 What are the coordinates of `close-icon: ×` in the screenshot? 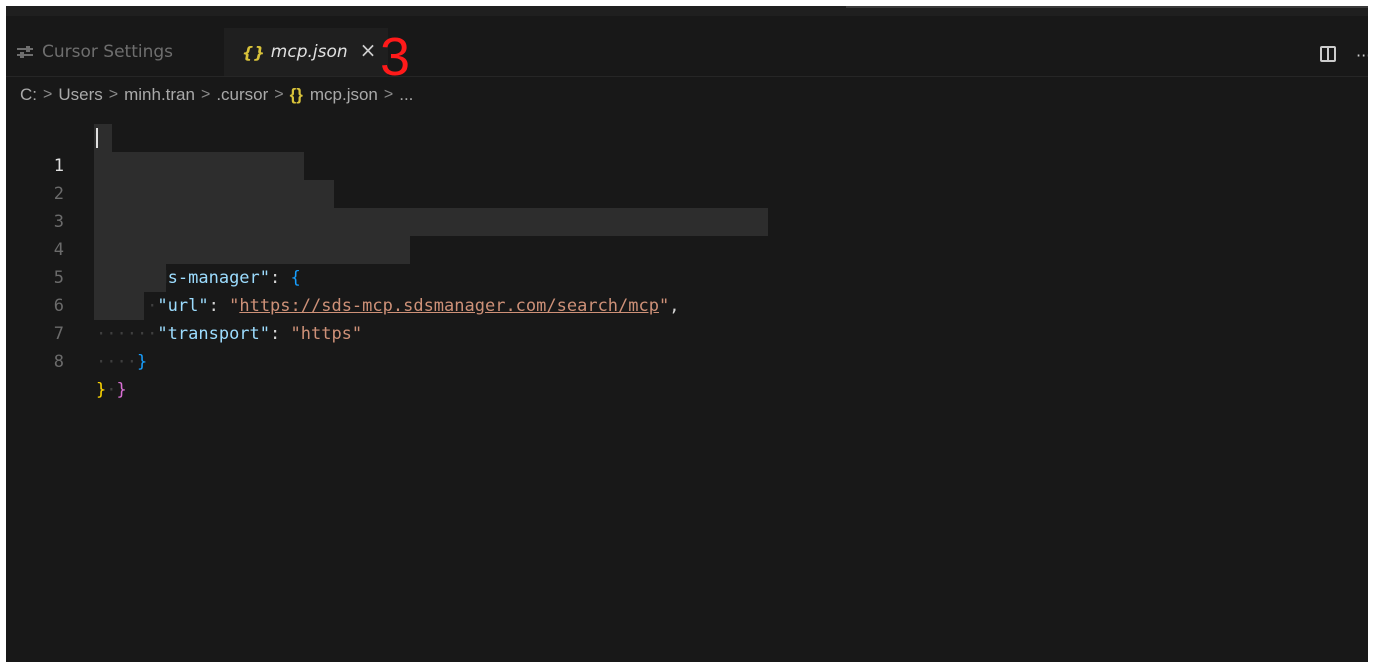 It's located at (368, 50).